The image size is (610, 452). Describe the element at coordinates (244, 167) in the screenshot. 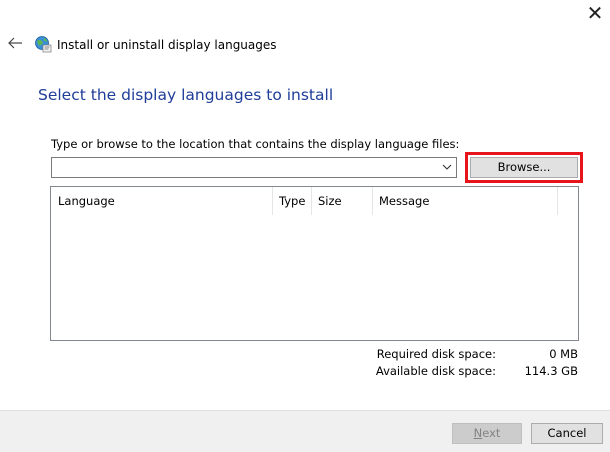

I see `path-input` at that location.